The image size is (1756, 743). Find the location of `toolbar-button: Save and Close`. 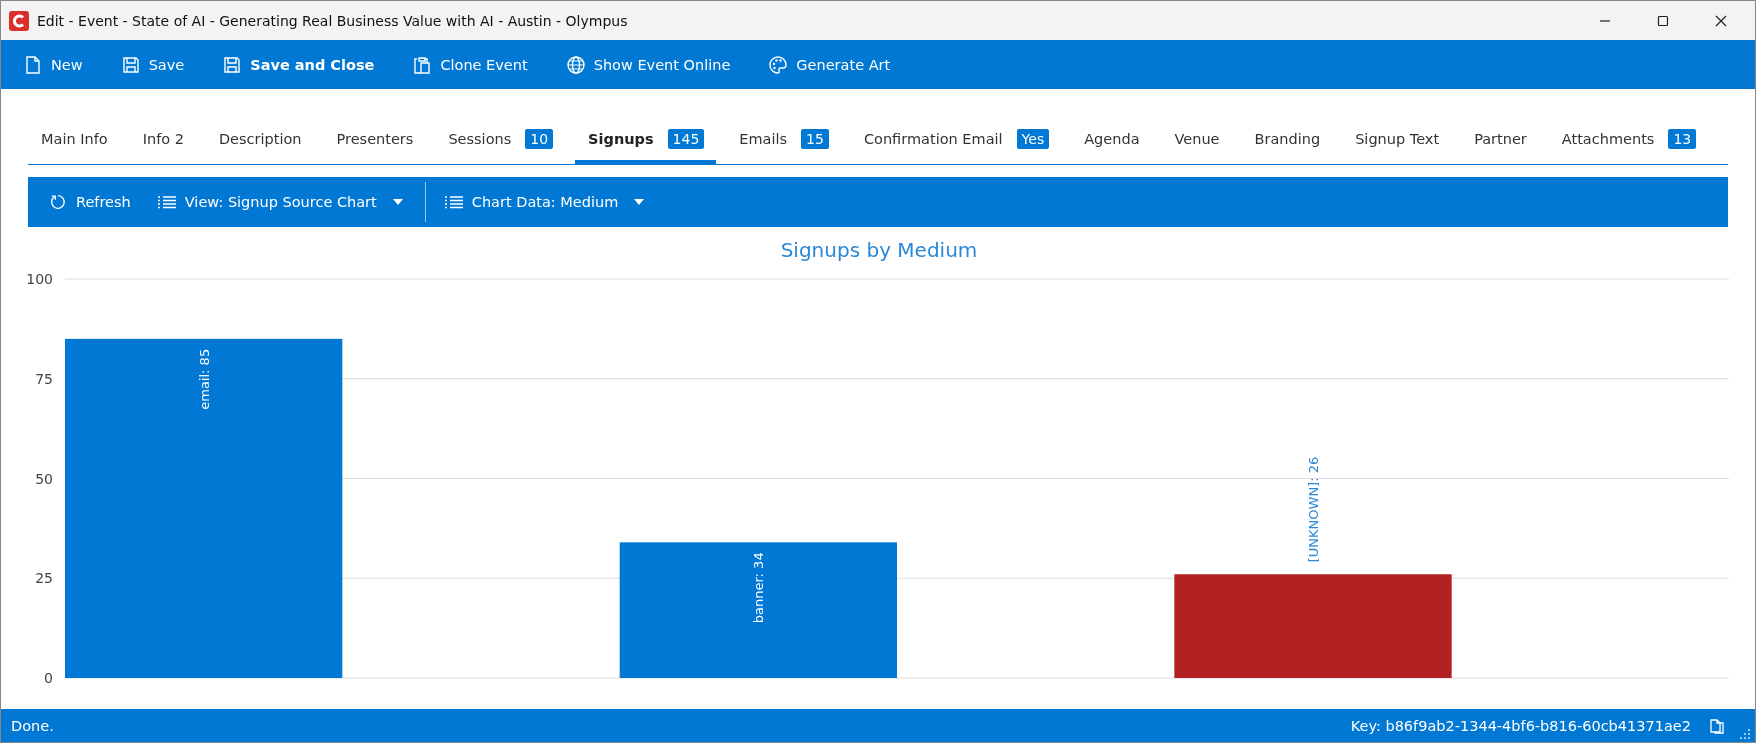

toolbar-button: Save and Close is located at coordinates (298, 64).